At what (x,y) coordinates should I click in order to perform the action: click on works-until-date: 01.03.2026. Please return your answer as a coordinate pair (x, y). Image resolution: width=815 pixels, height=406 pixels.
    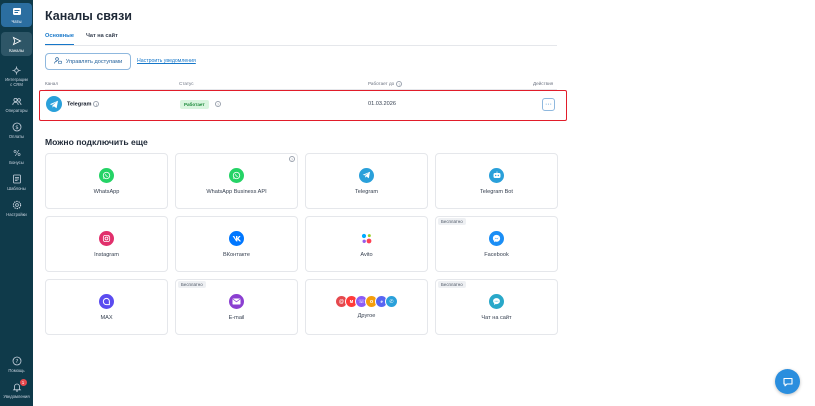
    Looking at the image, I should click on (382, 104).